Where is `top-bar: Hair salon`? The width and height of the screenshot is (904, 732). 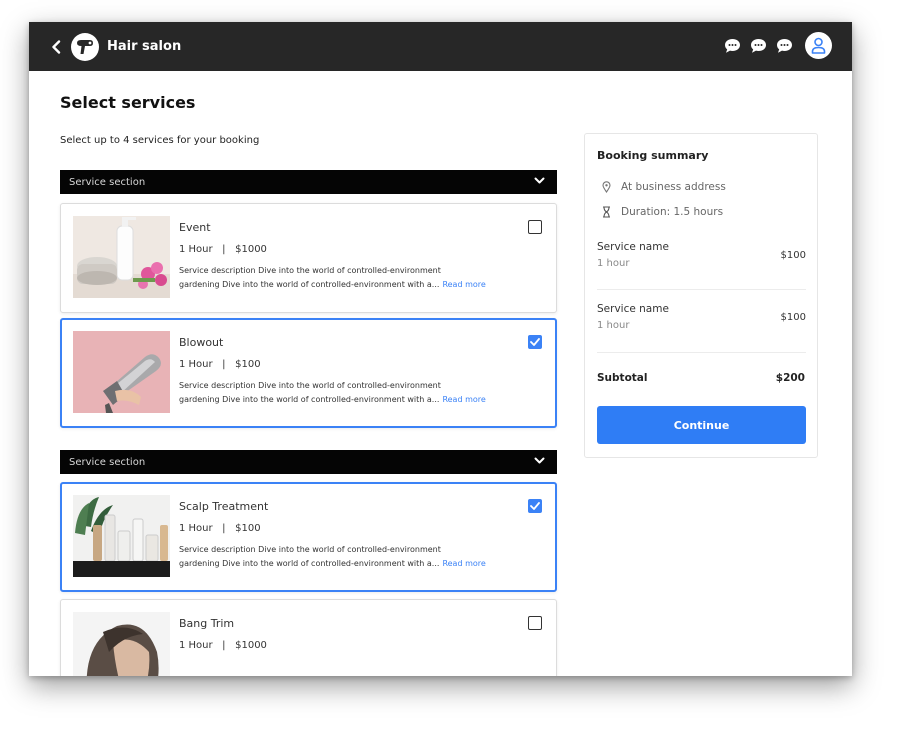
top-bar: Hair salon is located at coordinates (440, 46).